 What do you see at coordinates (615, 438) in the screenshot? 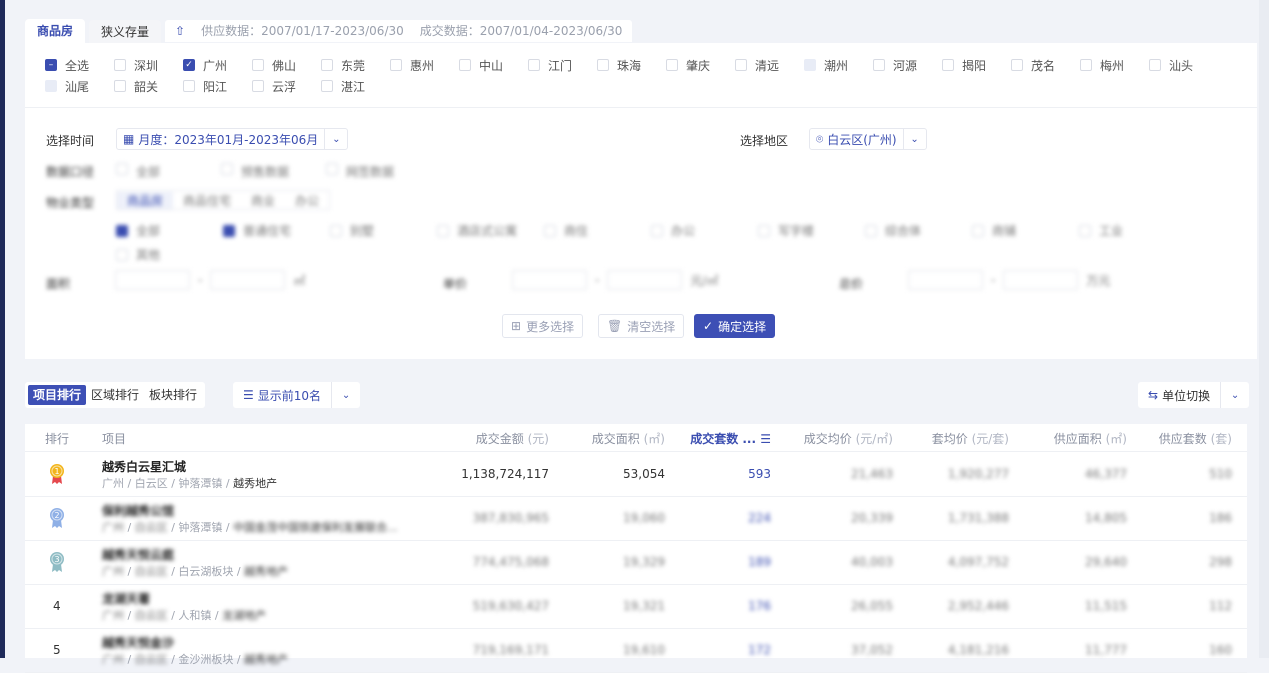
I see `column-header: 成交面积 (㎡)` at bounding box center [615, 438].